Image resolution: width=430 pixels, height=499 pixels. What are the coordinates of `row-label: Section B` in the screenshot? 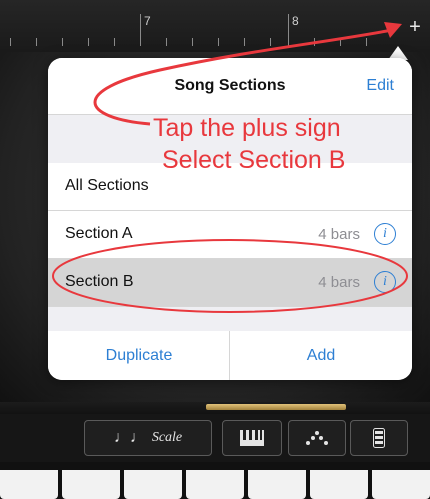 It's located at (99, 281).